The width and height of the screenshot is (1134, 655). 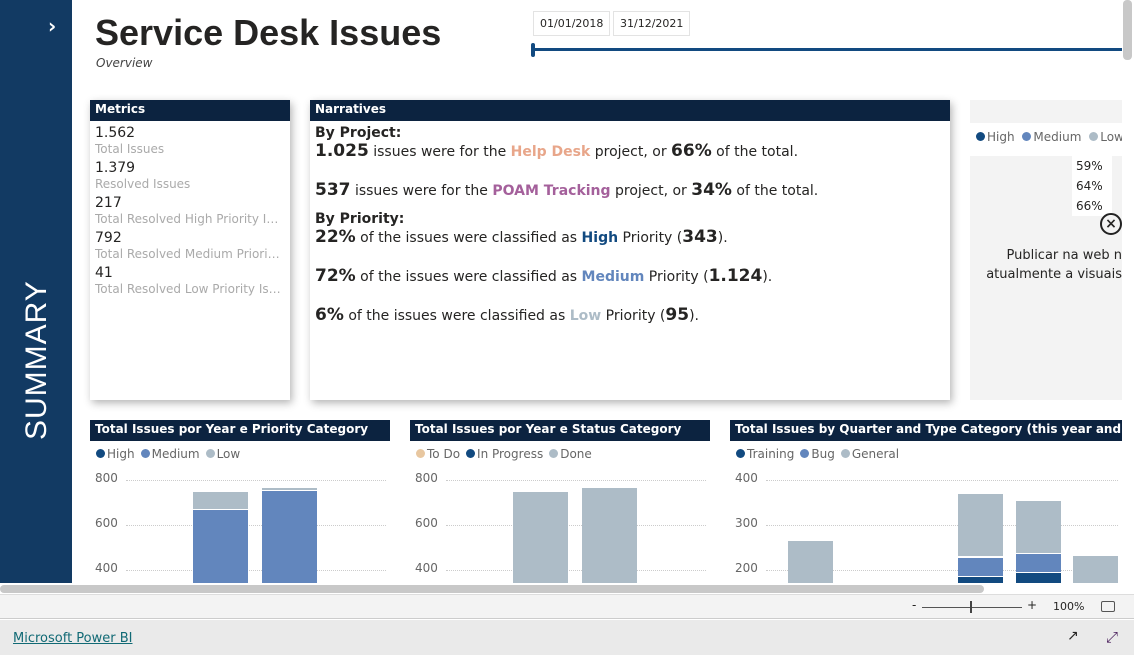 I want to click on metric-value: 1.562, so click(x=115, y=133).